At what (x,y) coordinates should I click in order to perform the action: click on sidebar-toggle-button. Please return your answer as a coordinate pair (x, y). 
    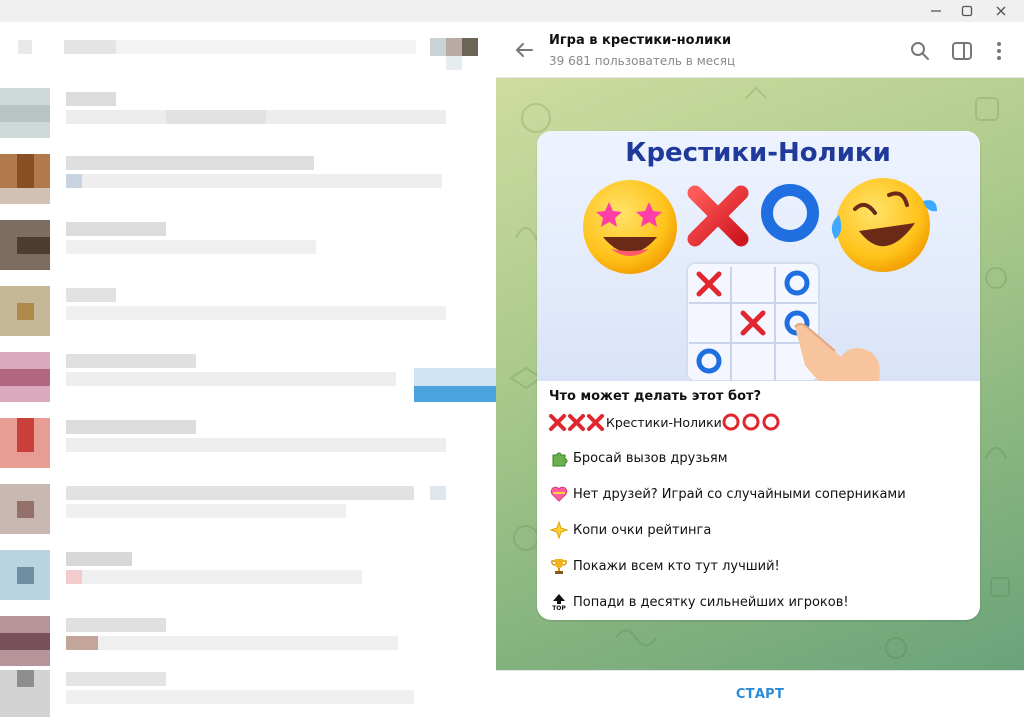
    Looking at the image, I should click on (962, 51).